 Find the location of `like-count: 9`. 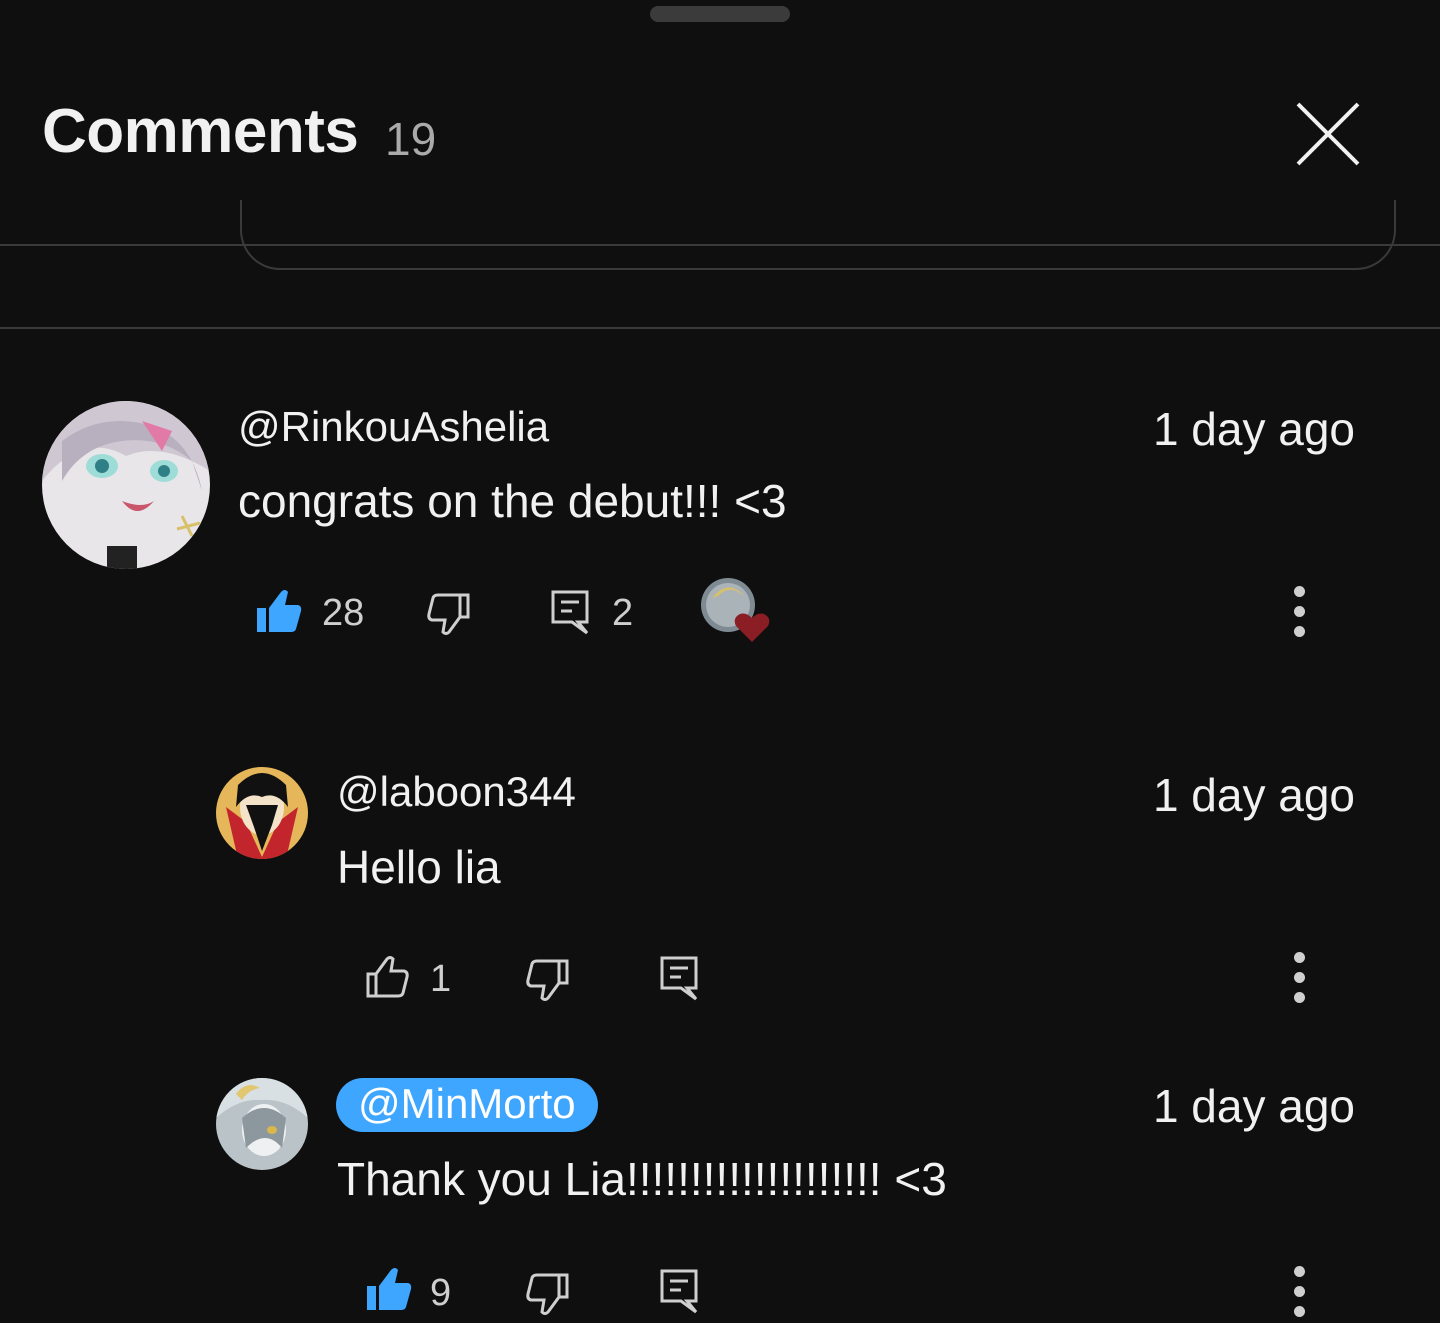

like-count: 9 is located at coordinates (441, 1293).